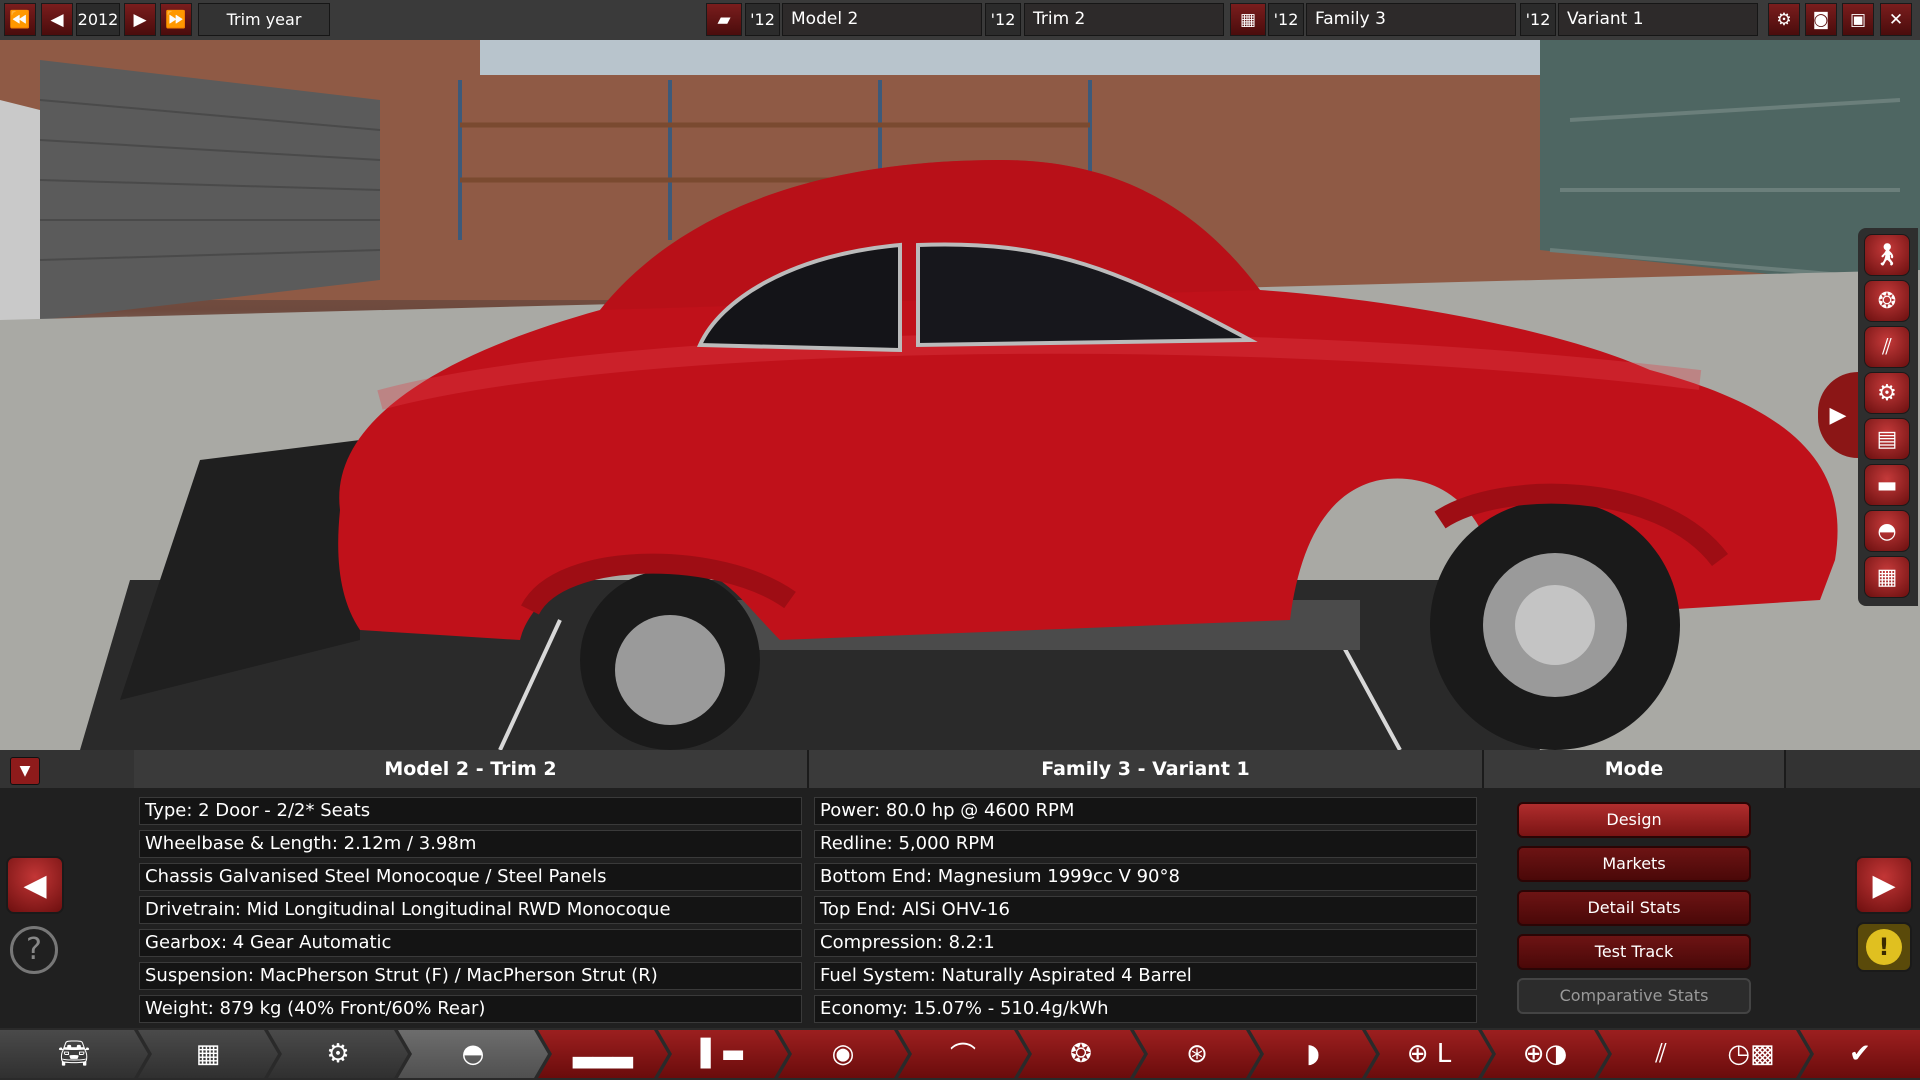 The width and height of the screenshot is (1920, 1080). Describe the element at coordinates (1853, 769) in the screenshot. I see `right-header` at that location.